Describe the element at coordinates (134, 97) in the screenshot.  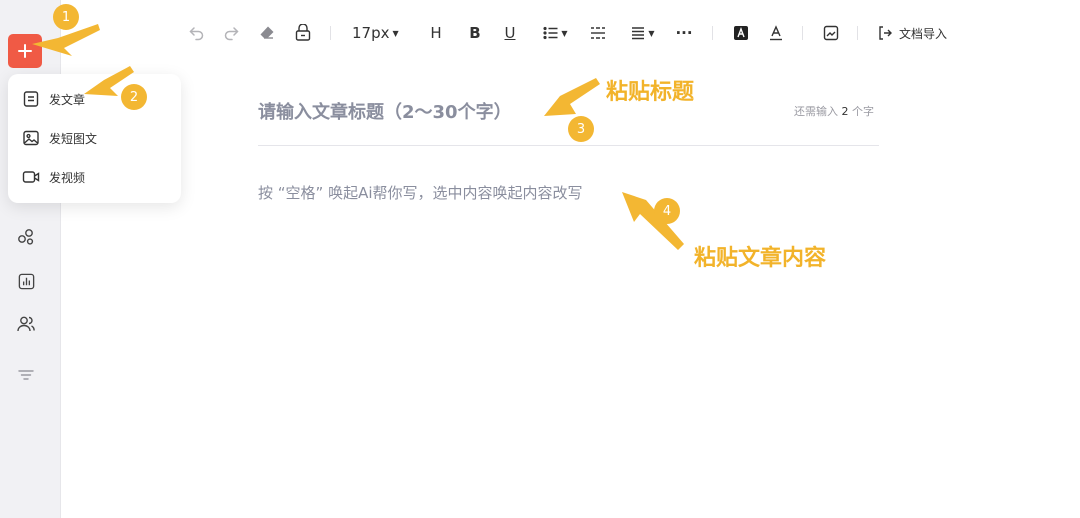
I see `annotation-badge-2: 2` at that location.